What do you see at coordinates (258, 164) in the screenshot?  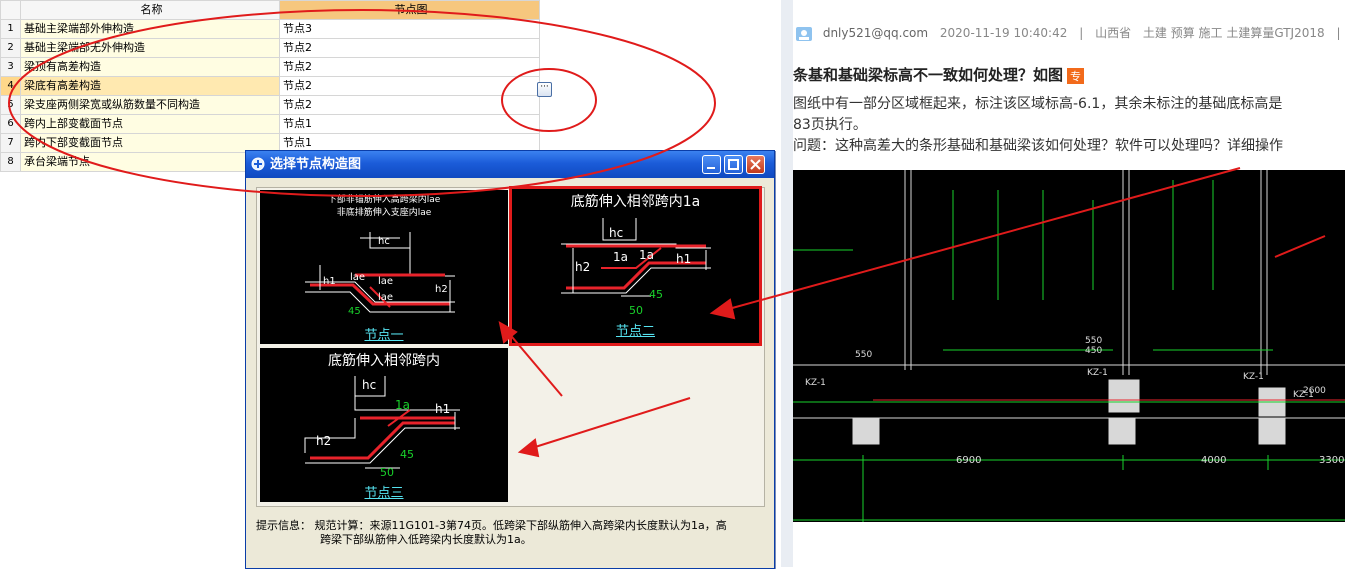 I see `app-icon` at bounding box center [258, 164].